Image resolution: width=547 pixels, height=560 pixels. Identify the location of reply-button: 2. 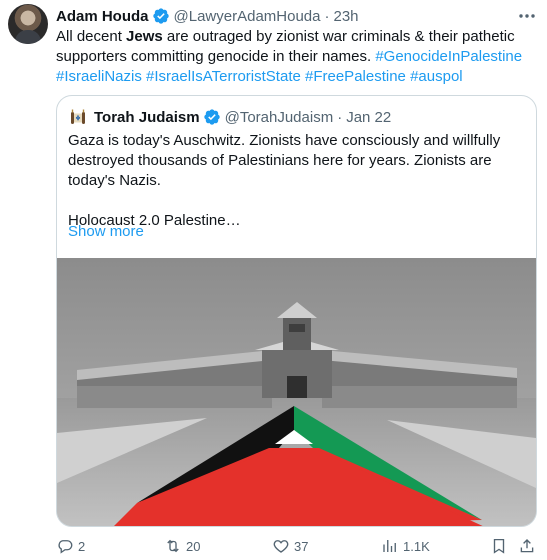
(70, 546).